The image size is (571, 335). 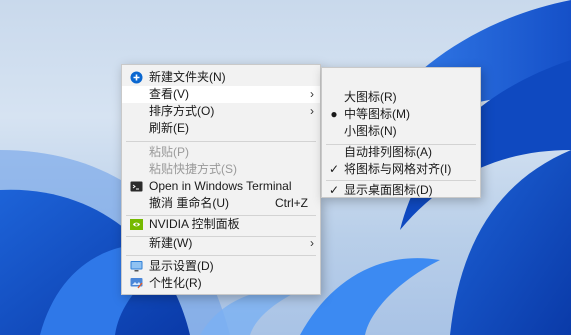 What do you see at coordinates (401, 97) in the screenshot?
I see `submenu-item-large-icons: 大图标(R)` at bounding box center [401, 97].